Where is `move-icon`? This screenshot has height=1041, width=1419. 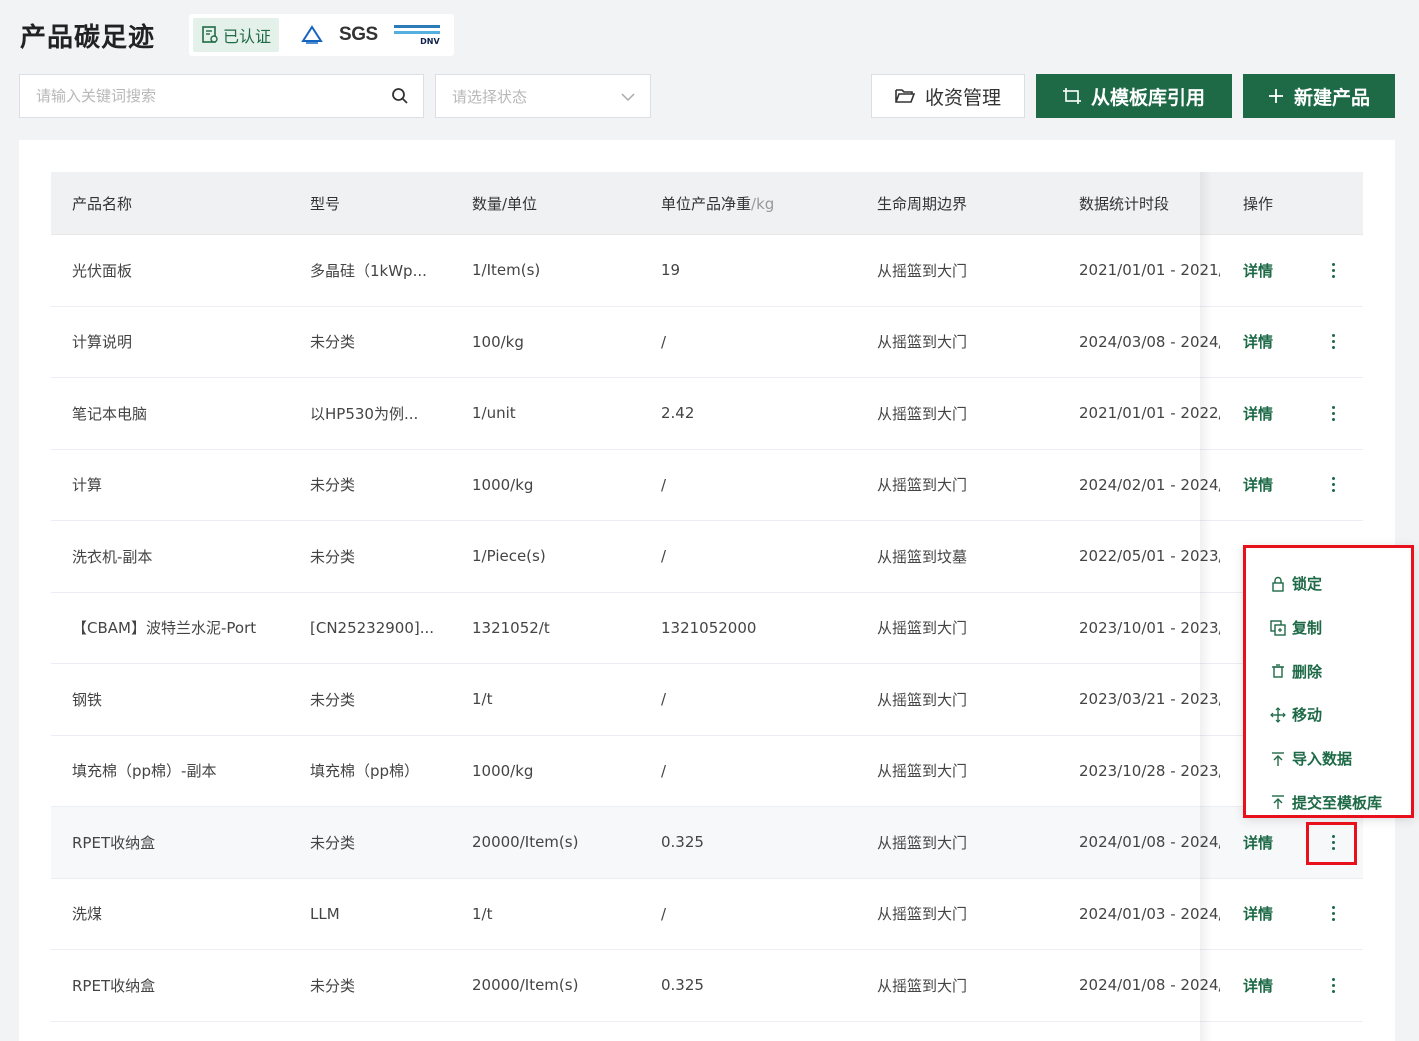 move-icon is located at coordinates (1278, 715).